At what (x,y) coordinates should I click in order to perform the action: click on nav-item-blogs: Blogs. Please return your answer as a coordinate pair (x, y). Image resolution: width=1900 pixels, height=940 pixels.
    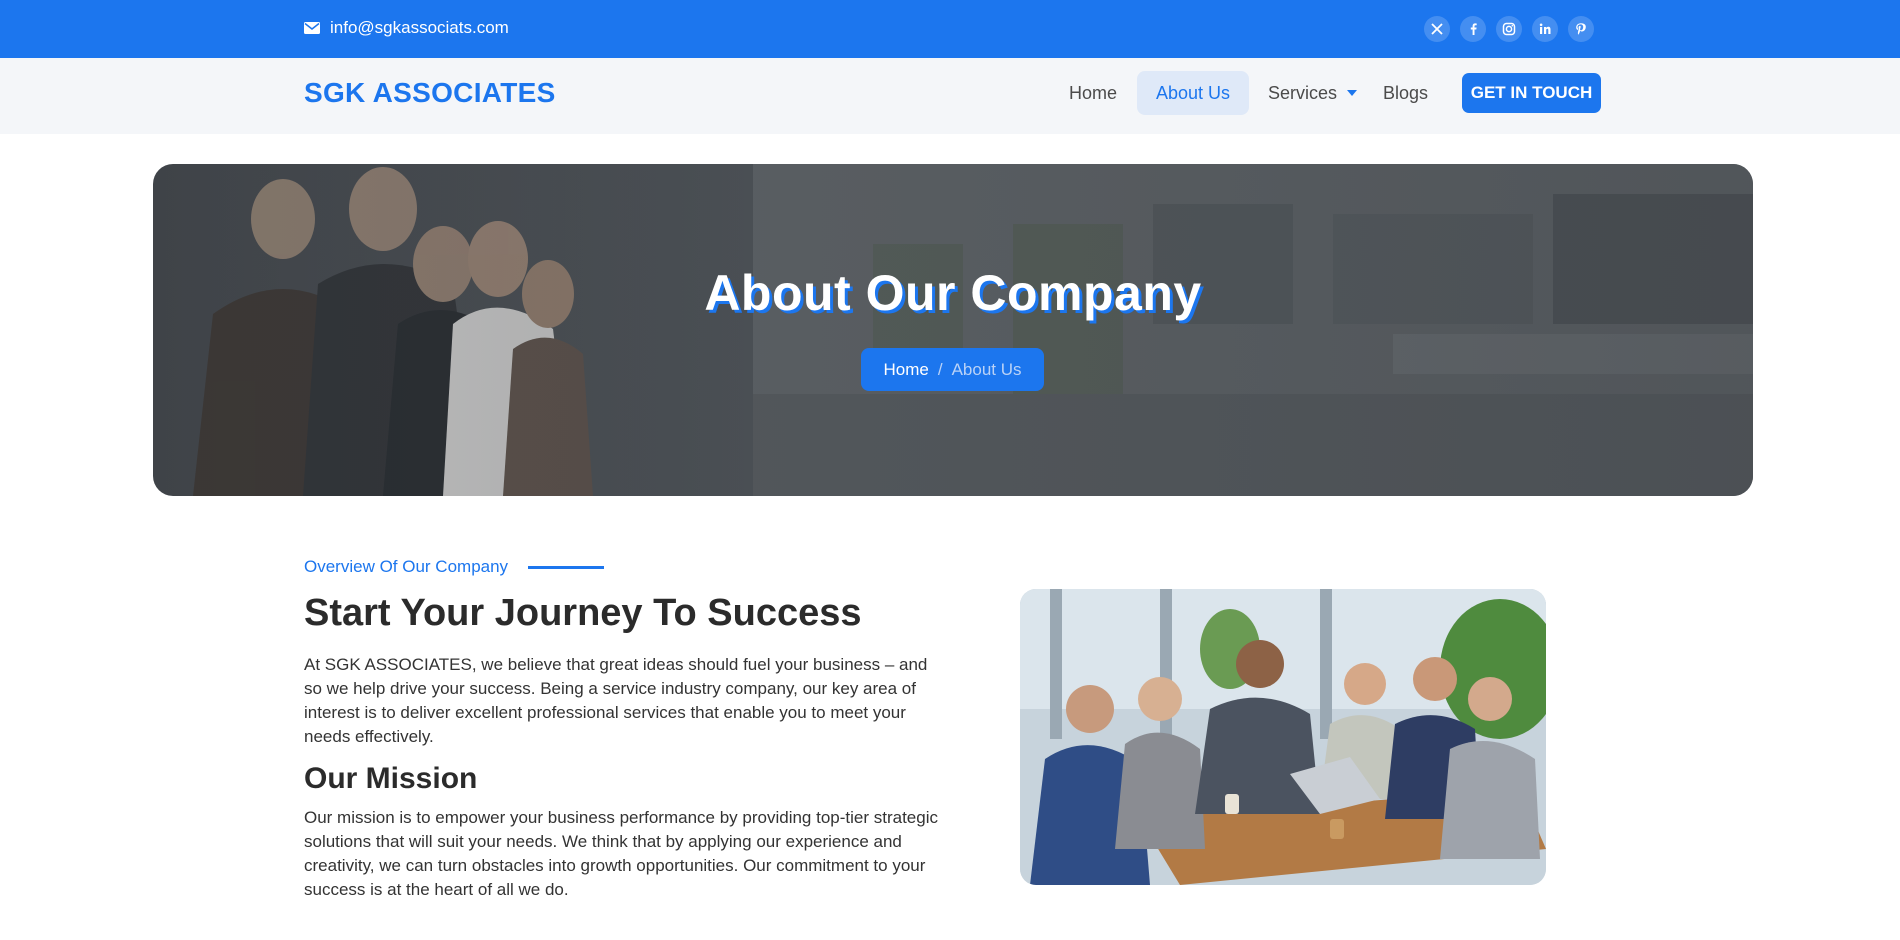
    Looking at the image, I should click on (1408, 93).